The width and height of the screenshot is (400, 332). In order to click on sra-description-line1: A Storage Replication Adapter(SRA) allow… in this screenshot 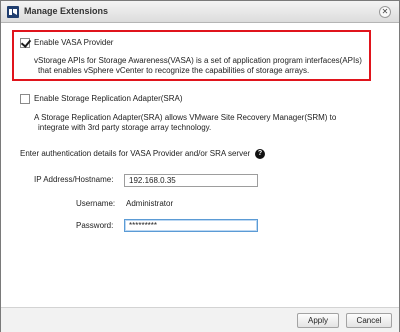, I will do `click(185, 117)`.